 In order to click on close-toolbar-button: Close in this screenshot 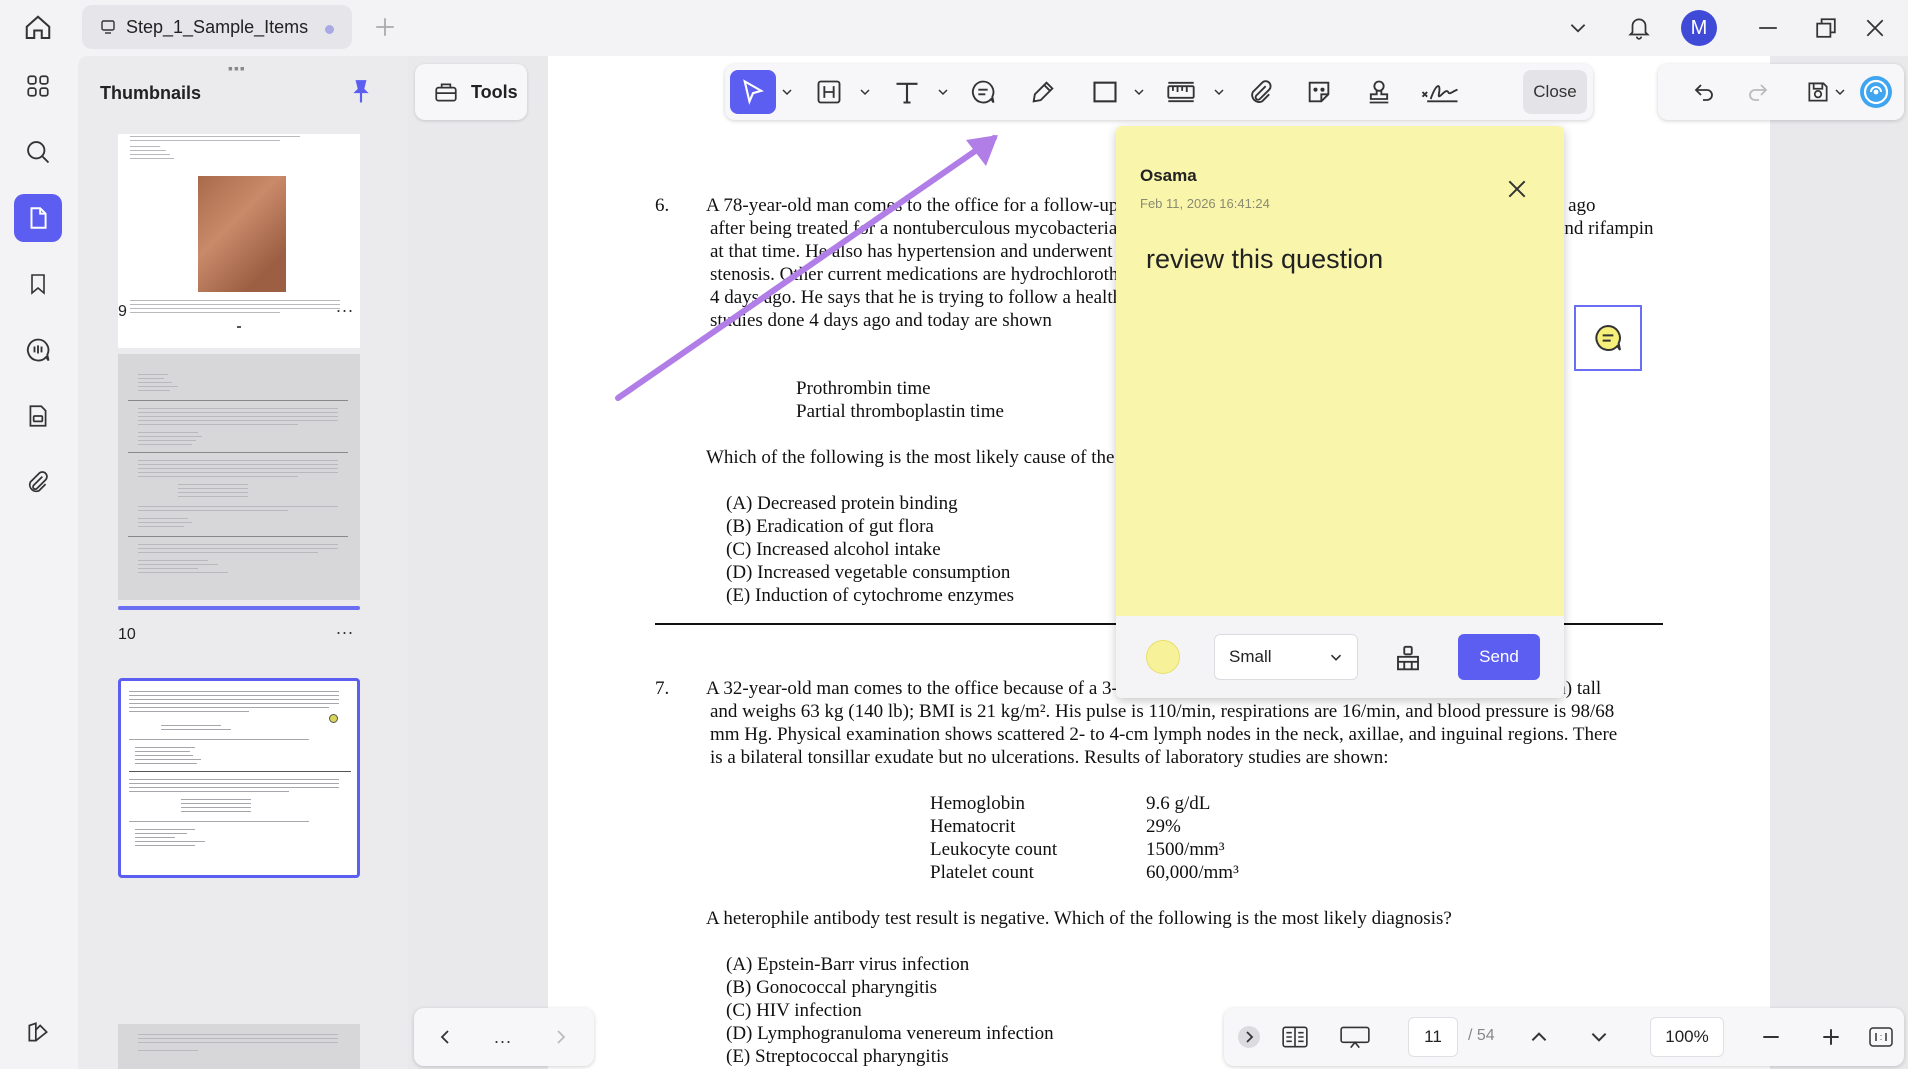, I will do `click(1555, 92)`.